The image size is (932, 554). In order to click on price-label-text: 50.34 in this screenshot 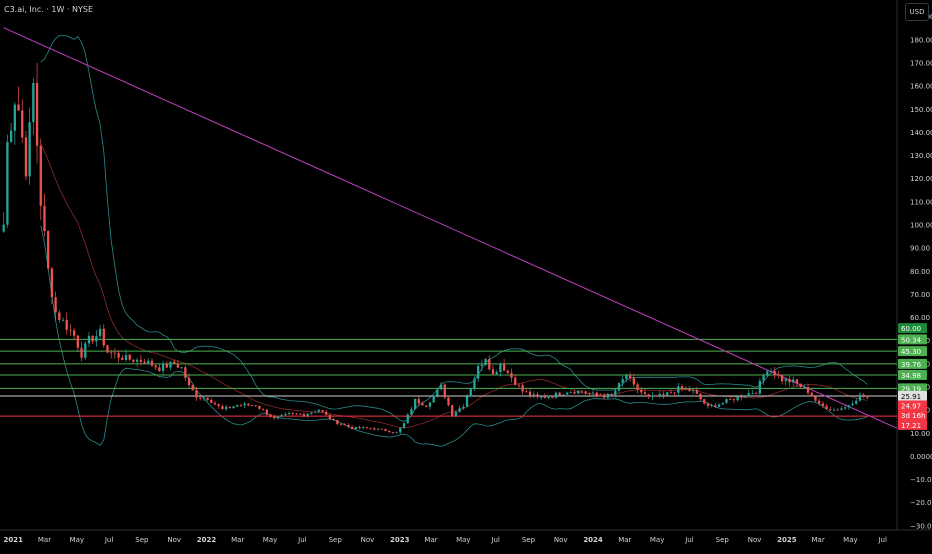, I will do `click(911, 340)`.